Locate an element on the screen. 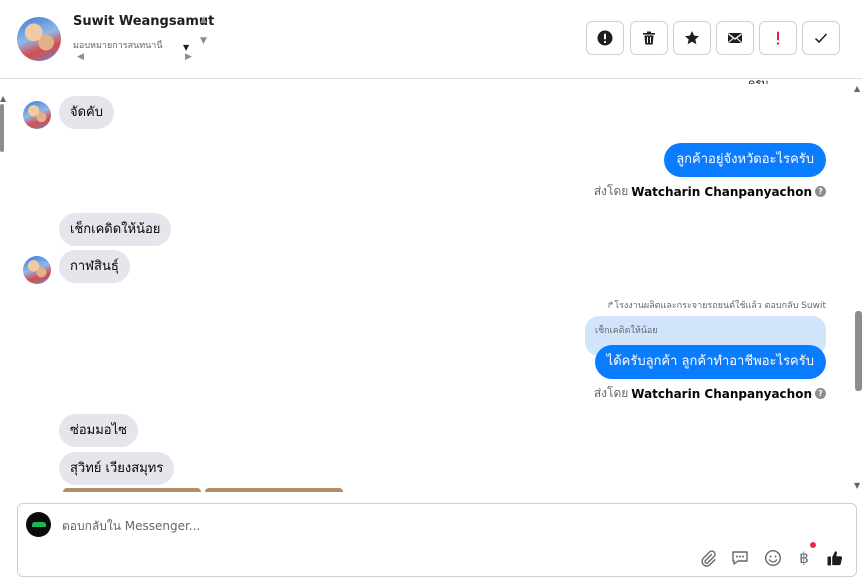 The image size is (862, 581). saved-reply-icon is located at coordinates (740, 558).